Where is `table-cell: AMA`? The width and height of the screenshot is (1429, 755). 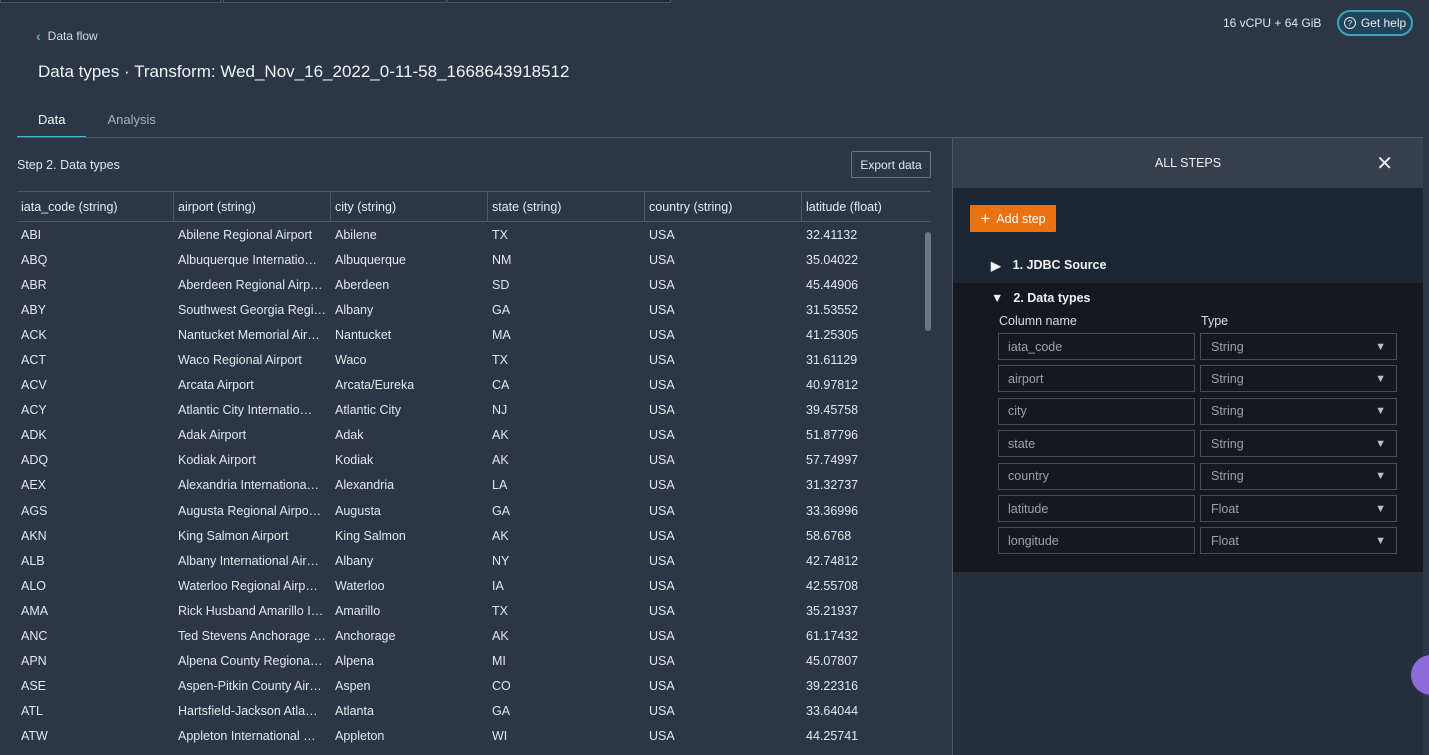
table-cell: AMA is located at coordinates (35, 610).